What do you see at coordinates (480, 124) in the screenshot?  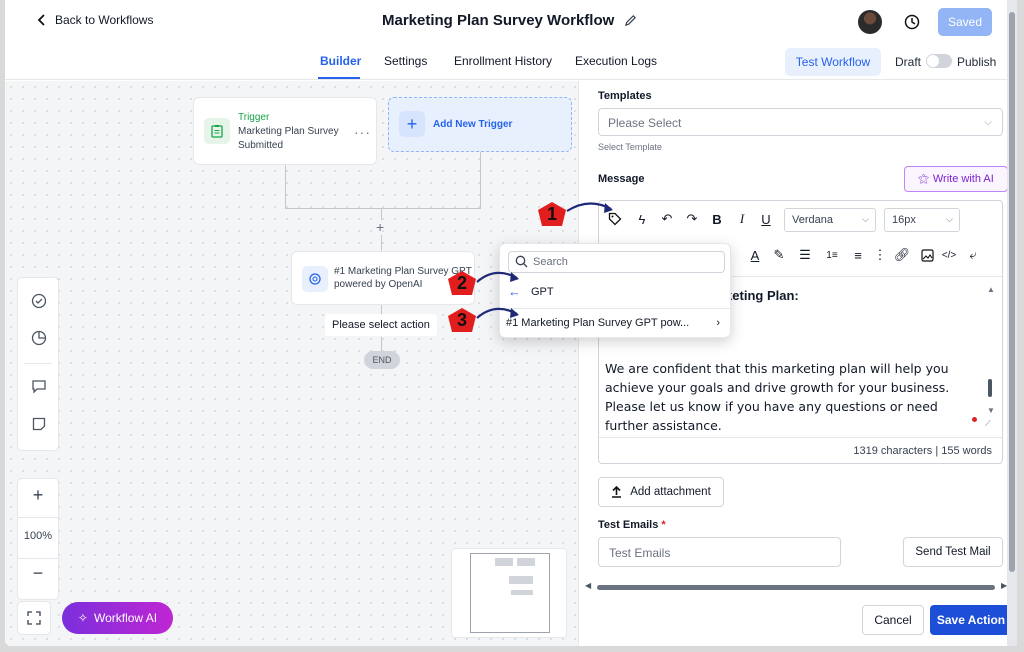 I see `add-new-trigger-button: + Add New Trigger` at bounding box center [480, 124].